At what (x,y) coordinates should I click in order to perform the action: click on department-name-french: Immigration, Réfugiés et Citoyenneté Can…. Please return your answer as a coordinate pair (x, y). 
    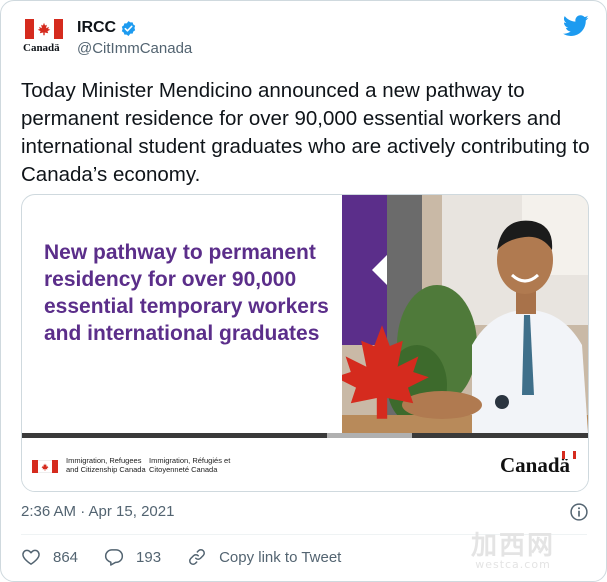
    Looking at the image, I should click on (190, 465).